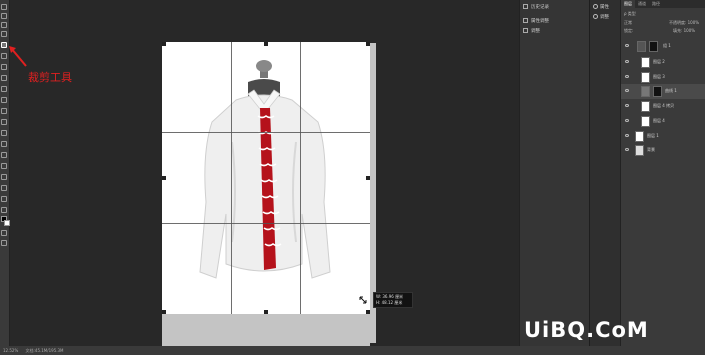 The height and width of the screenshot is (355, 705). What do you see at coordinates (536, 21) in the screenshot?
I see `properties-adjust-button: 属性调整` at bounding box center [536, 21].